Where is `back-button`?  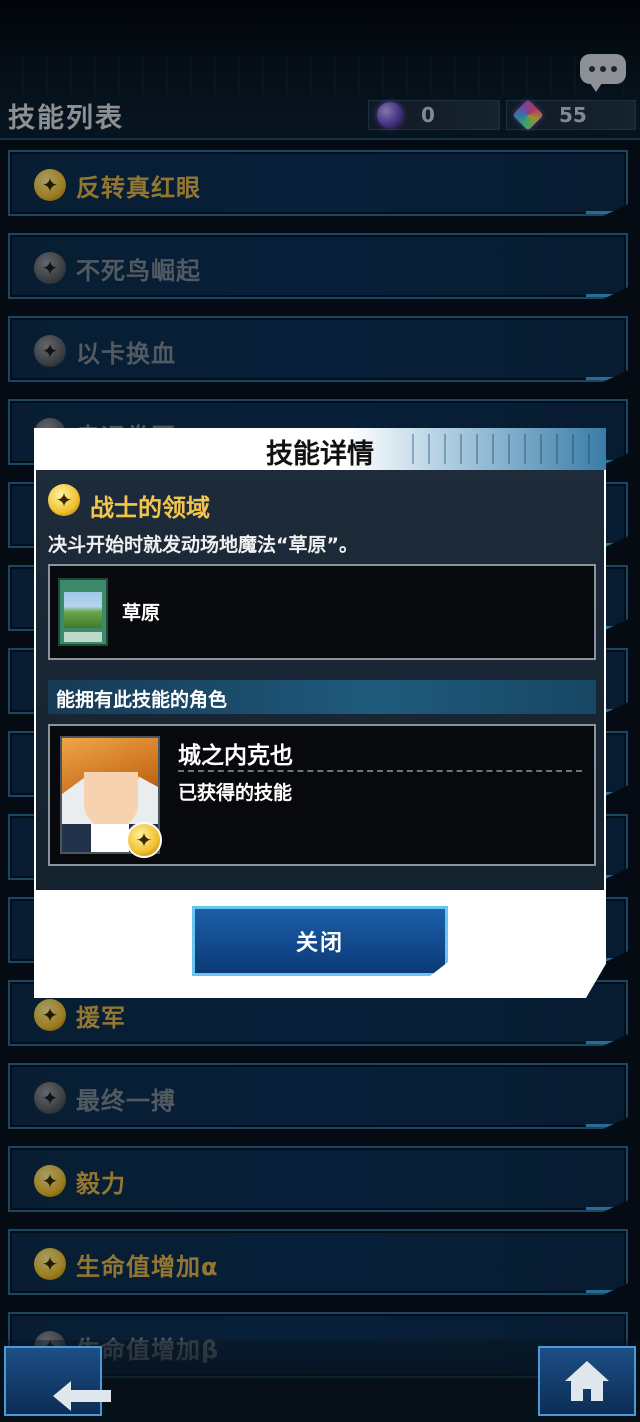
back-button is located at coordinates (57, 1381).